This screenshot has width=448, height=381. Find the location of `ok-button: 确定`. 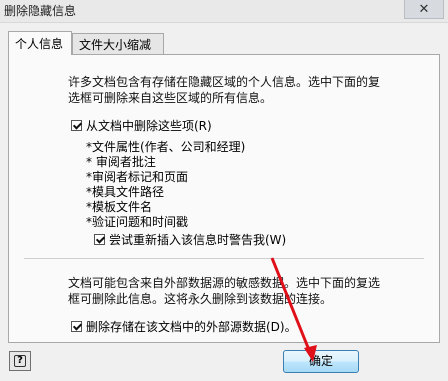

ok-button: 确定 is located at coordinates (321, 361).